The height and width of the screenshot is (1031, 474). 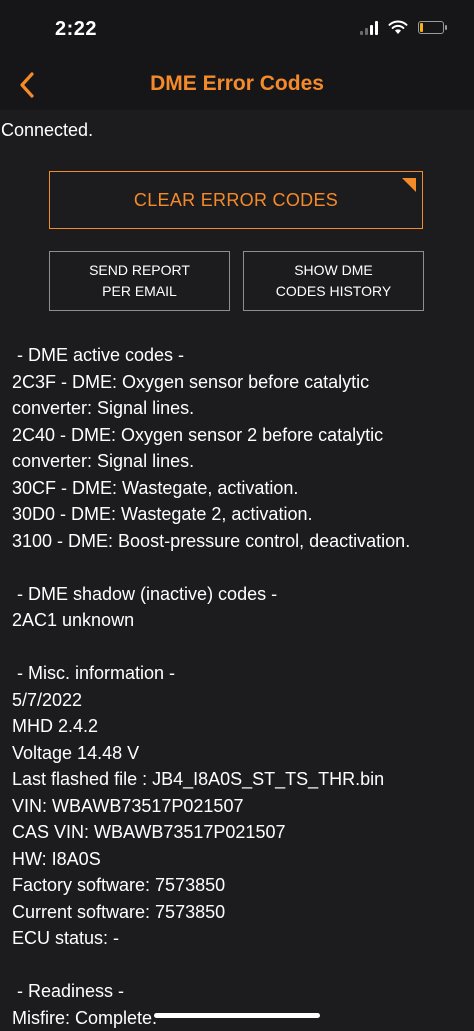 I want to click on connection-status: Connected., so click(x=47, y=130).